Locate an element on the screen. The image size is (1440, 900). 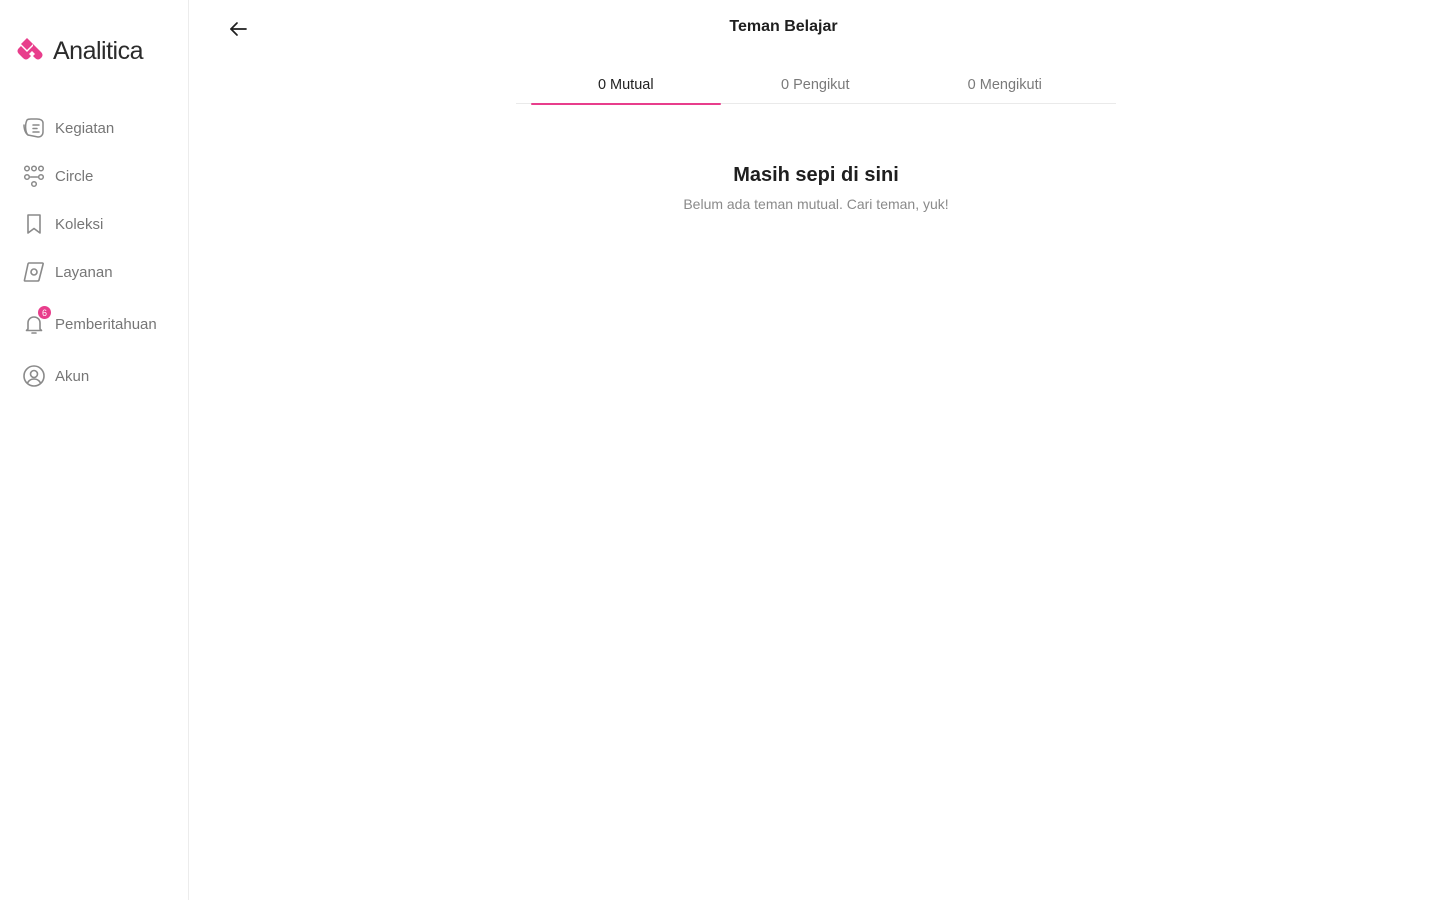
tab-mutual: 0 Mutual is located at coordinates (626, 85).